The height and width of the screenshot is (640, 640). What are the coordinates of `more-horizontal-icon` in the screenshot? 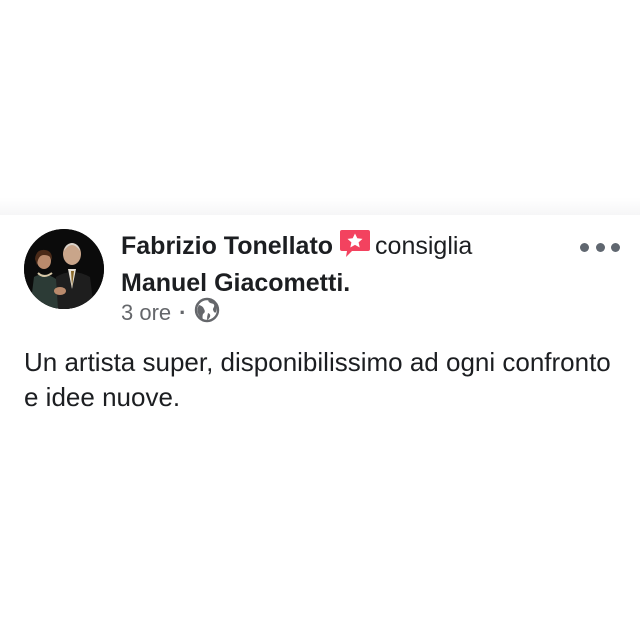 It's located at (584, 247).